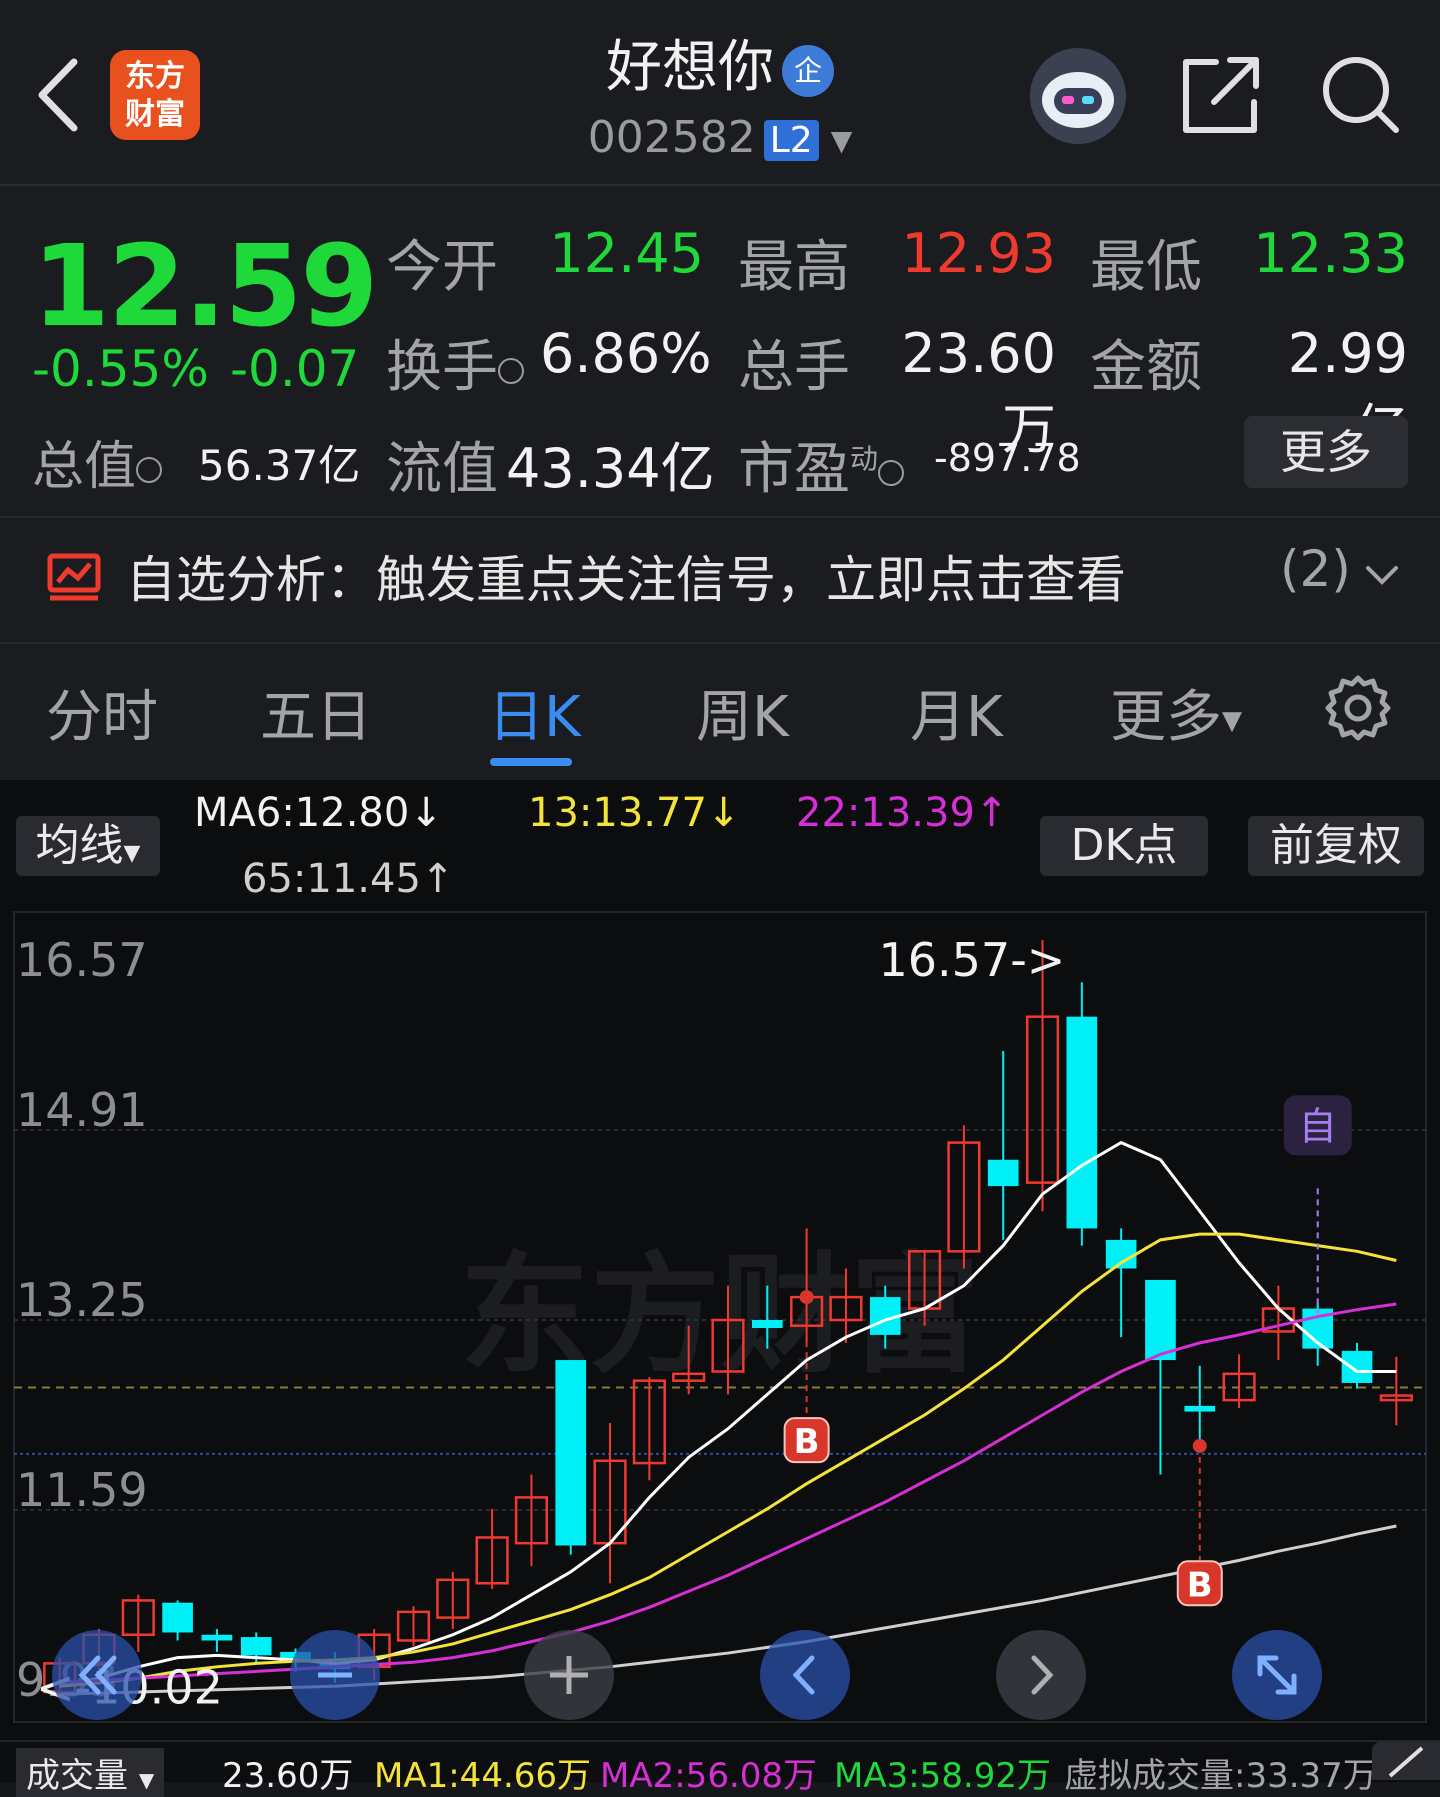 The image size is (1440, 1797). Describe the element at coordinates (1318, 1126) in the screenshot. I see `self-signal-label: 自` at that location.